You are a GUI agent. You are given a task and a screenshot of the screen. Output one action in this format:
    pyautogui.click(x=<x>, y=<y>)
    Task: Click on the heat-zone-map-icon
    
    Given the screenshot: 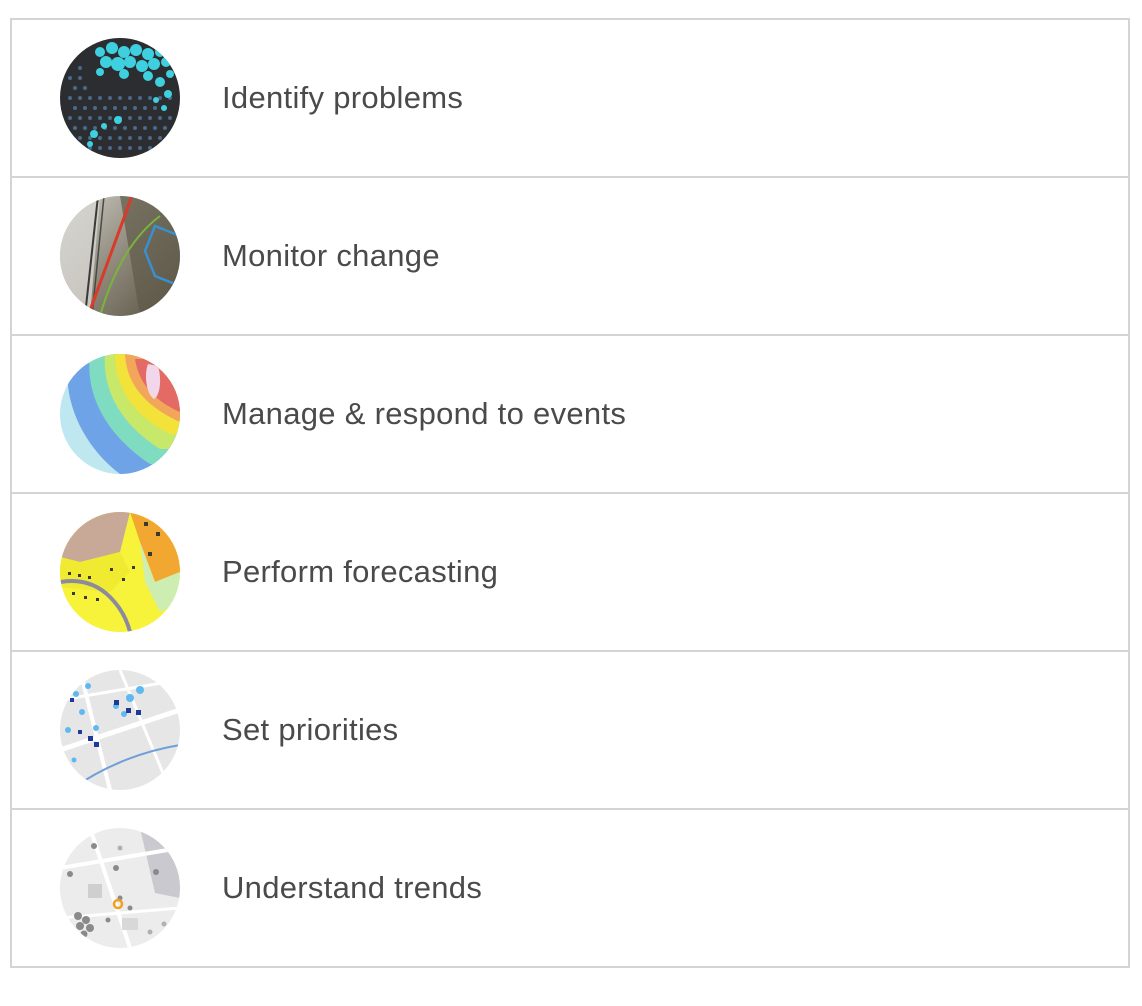 What is the action you would take?
    pyautogui.click(x=120, y=414)
    